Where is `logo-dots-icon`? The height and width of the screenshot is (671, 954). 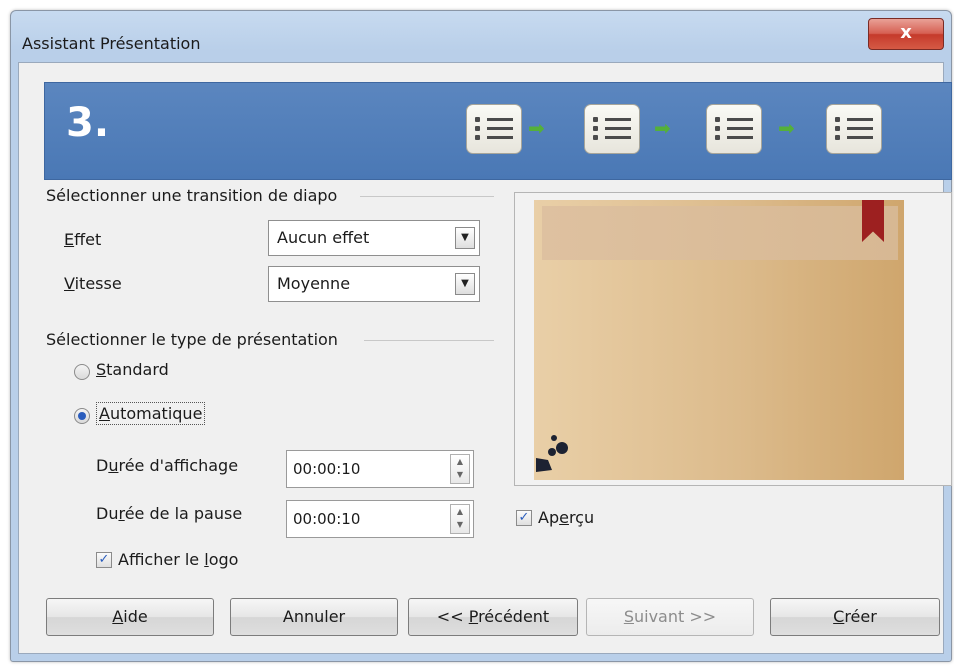 logo-dots-icon is located at coordinates (552, 453).